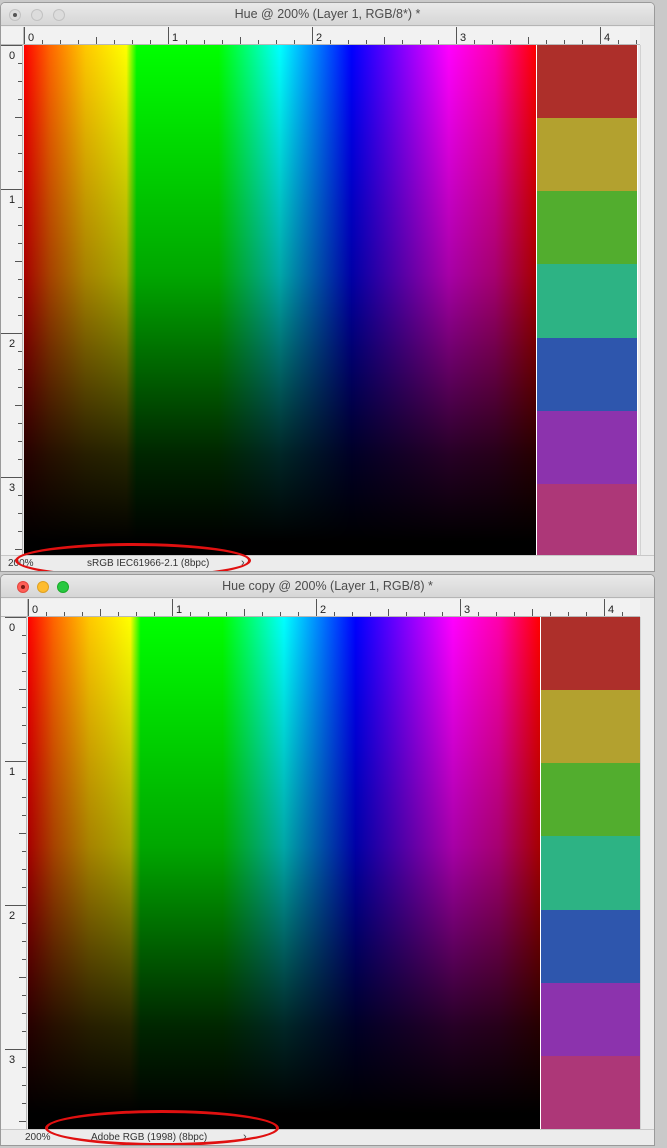 The width and height of the screenshot is (667, 1148). Describe the element at coordinates (587, 82) in the screenshot. I see `swatch-red` at that location.